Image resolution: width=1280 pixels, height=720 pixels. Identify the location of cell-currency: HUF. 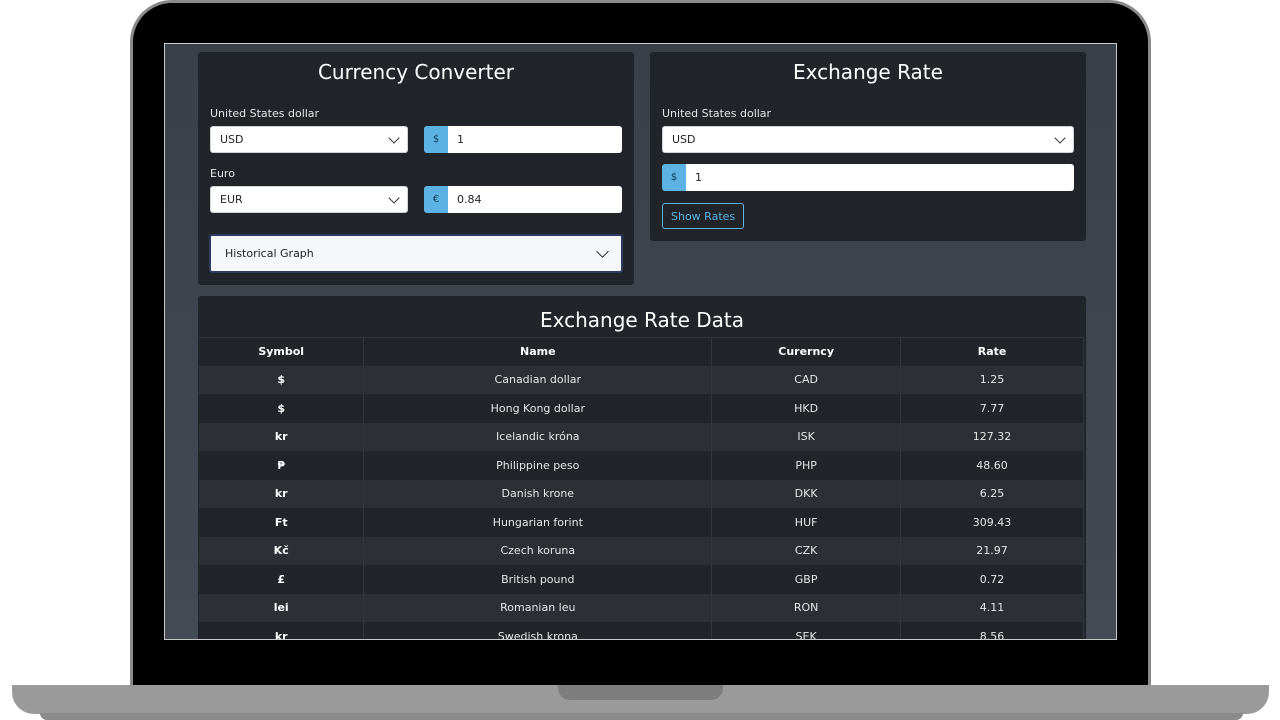
(806, 522).